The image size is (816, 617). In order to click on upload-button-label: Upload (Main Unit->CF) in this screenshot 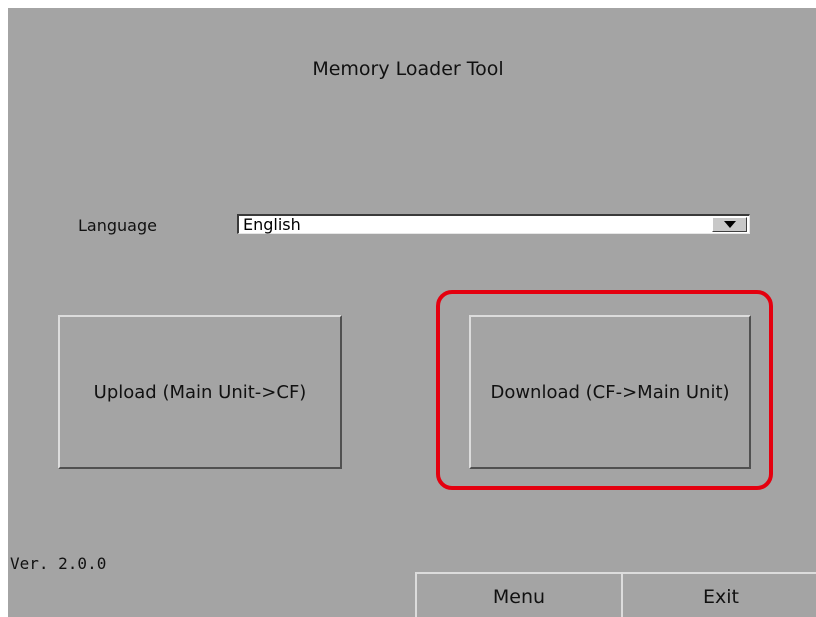, I will do `click(200, 392)`.